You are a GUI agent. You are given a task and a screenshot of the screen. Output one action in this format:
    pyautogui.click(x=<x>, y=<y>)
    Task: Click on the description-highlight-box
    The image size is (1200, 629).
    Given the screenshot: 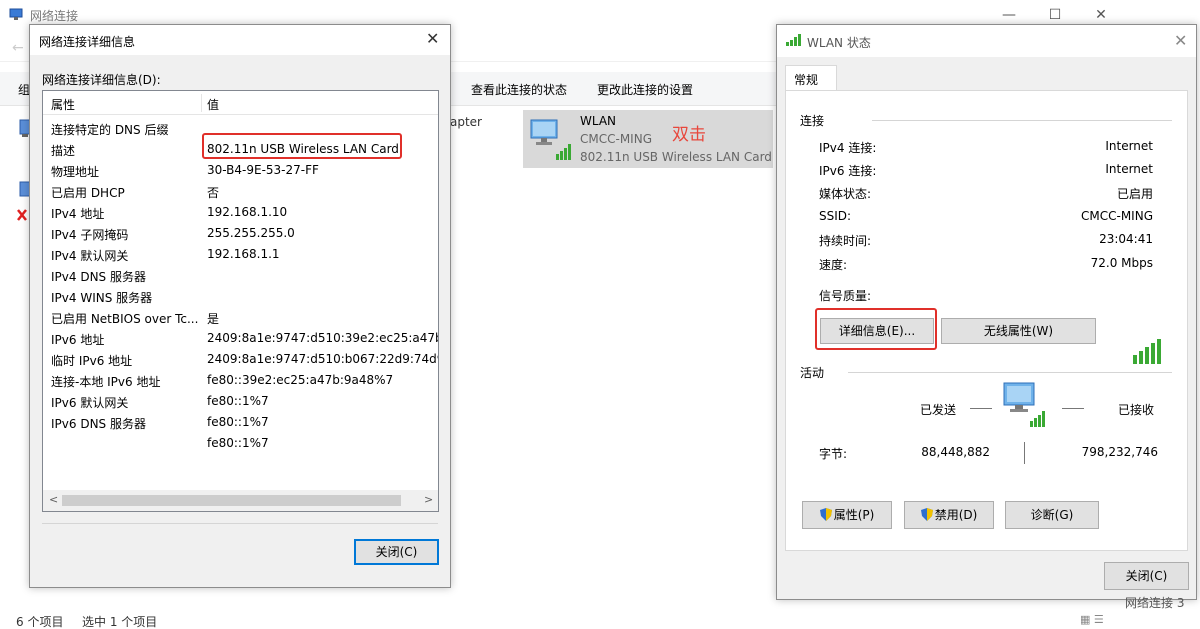 What is the action you would take?
    pyautogui.click(x=302, y=146)
    